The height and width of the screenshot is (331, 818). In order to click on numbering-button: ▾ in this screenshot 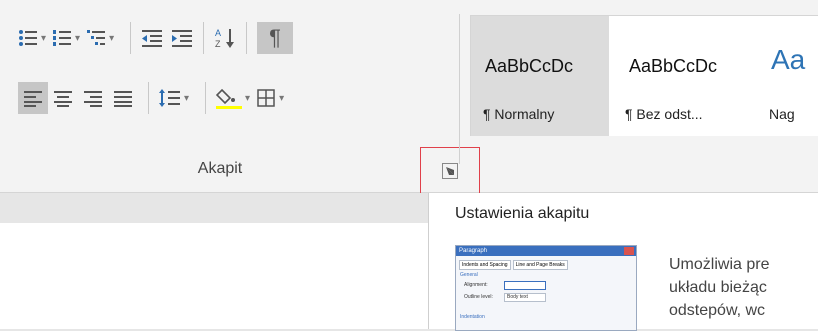, I will do `click(69, 38)`.